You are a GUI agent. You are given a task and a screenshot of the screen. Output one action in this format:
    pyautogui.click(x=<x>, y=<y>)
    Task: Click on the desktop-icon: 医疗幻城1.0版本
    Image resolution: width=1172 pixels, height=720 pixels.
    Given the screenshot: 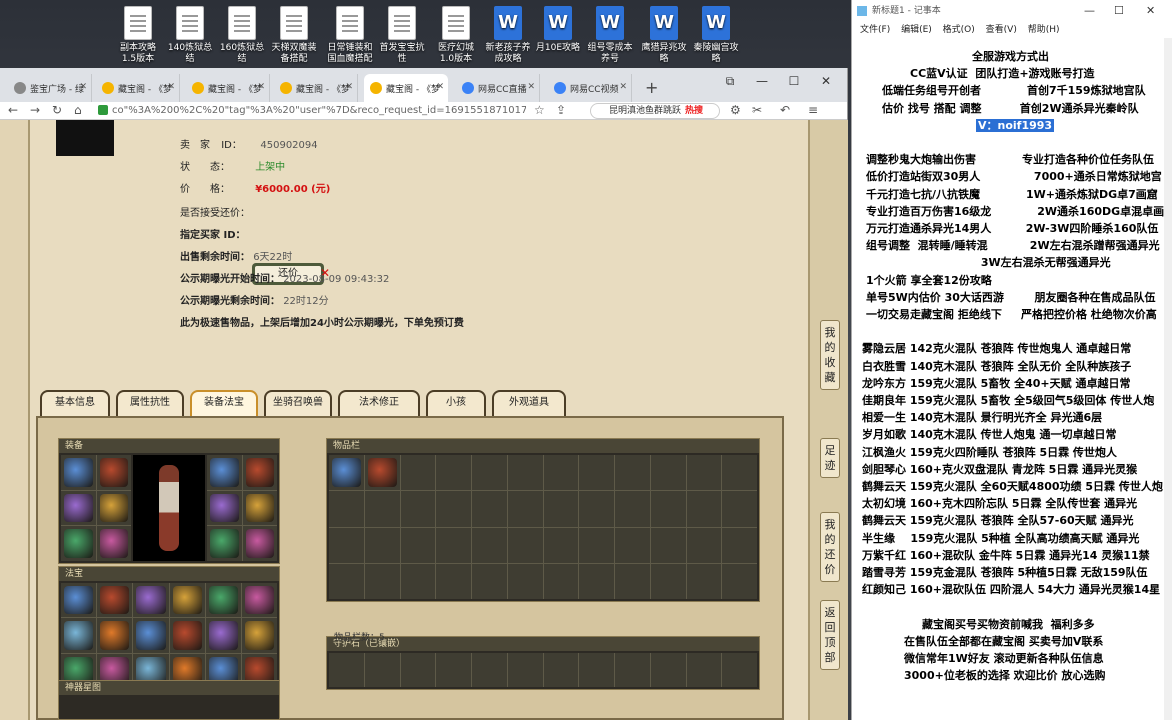 What is the action you would take?
    pyautogui.click(x=456, y=35)
    